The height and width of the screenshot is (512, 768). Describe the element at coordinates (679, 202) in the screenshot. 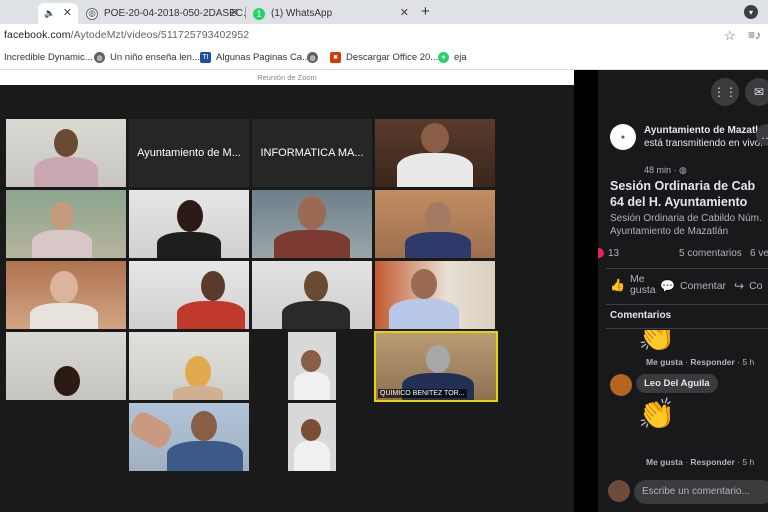

I see `video-title-line: 64 del H. Ayuntamiento` at that location.